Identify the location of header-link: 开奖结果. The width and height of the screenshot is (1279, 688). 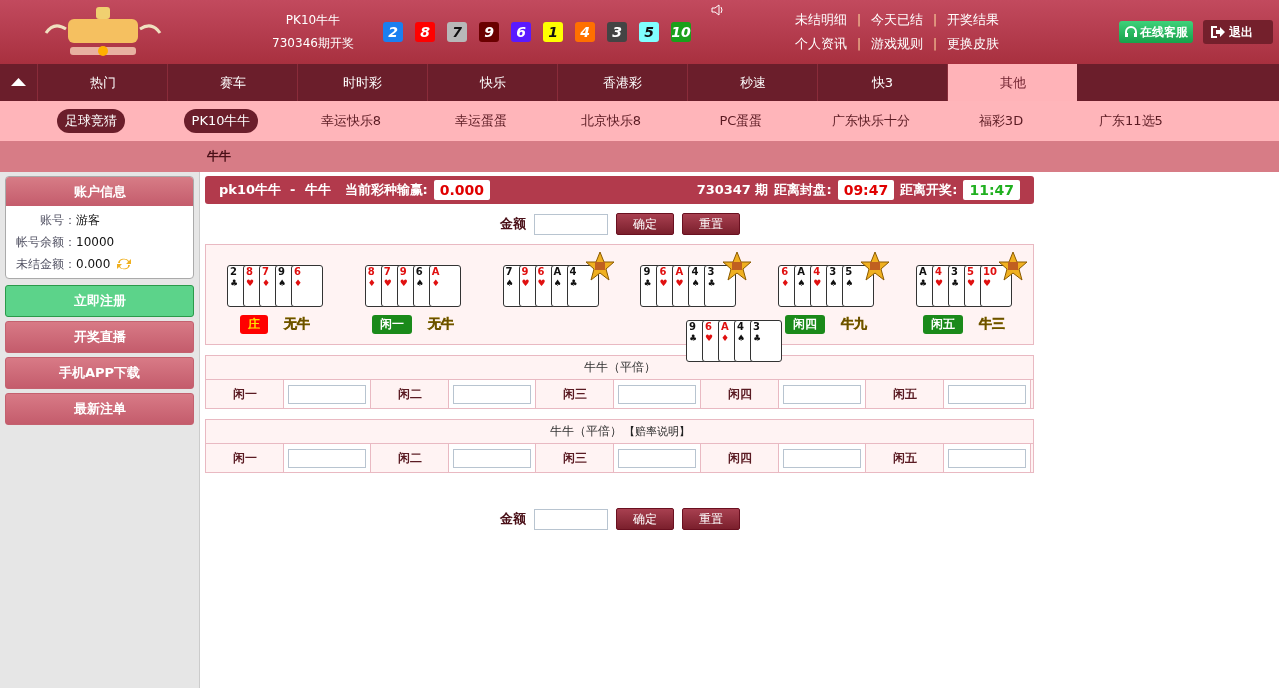
(973, 20).